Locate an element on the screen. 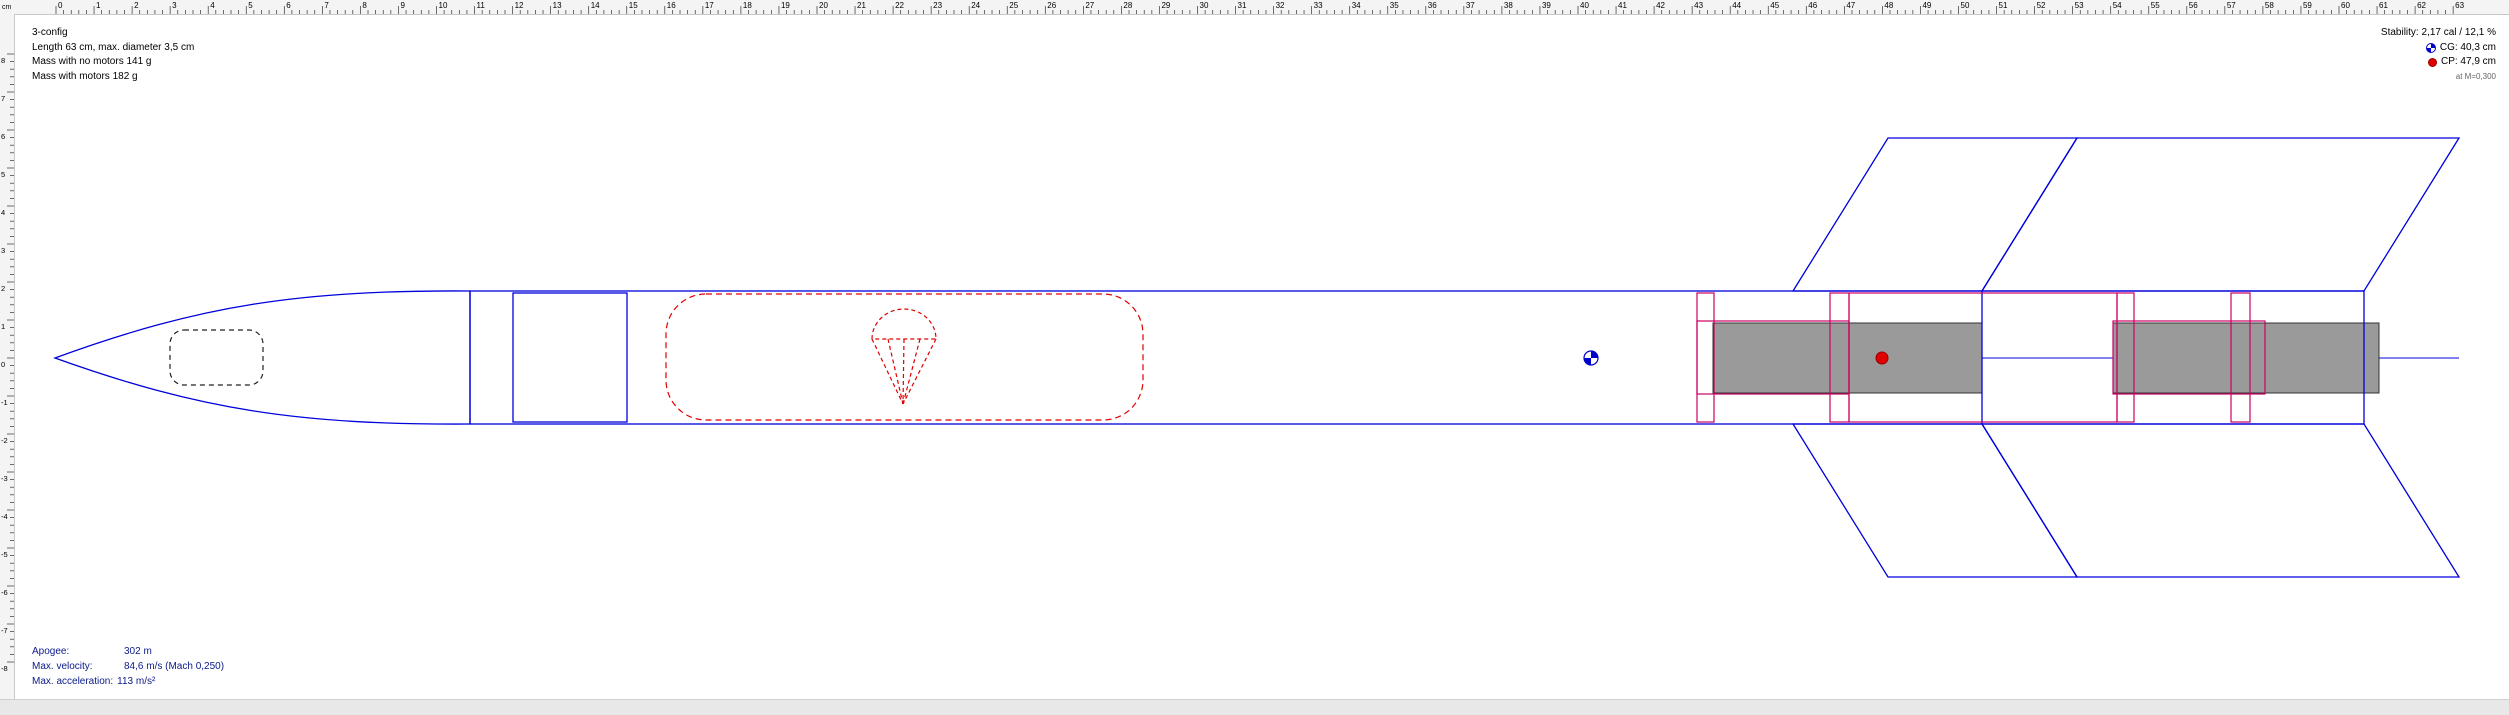  motor-rear is located at coordinates (2246, 358).